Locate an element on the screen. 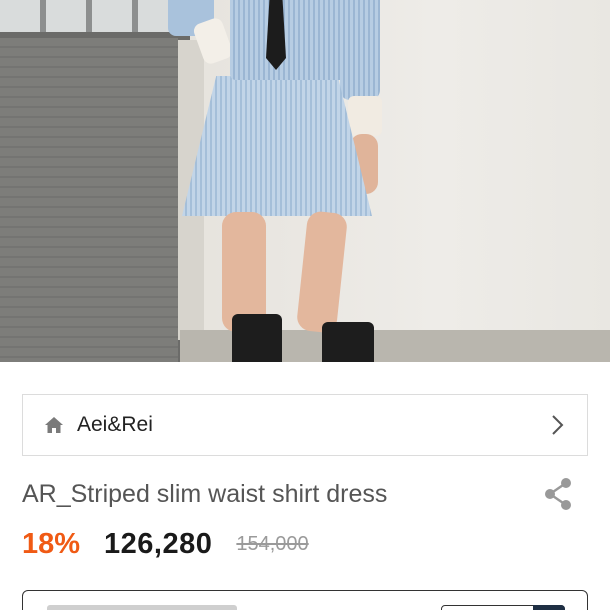  brand-link-row: Aei&Rei is located at coordinates (305, 425).